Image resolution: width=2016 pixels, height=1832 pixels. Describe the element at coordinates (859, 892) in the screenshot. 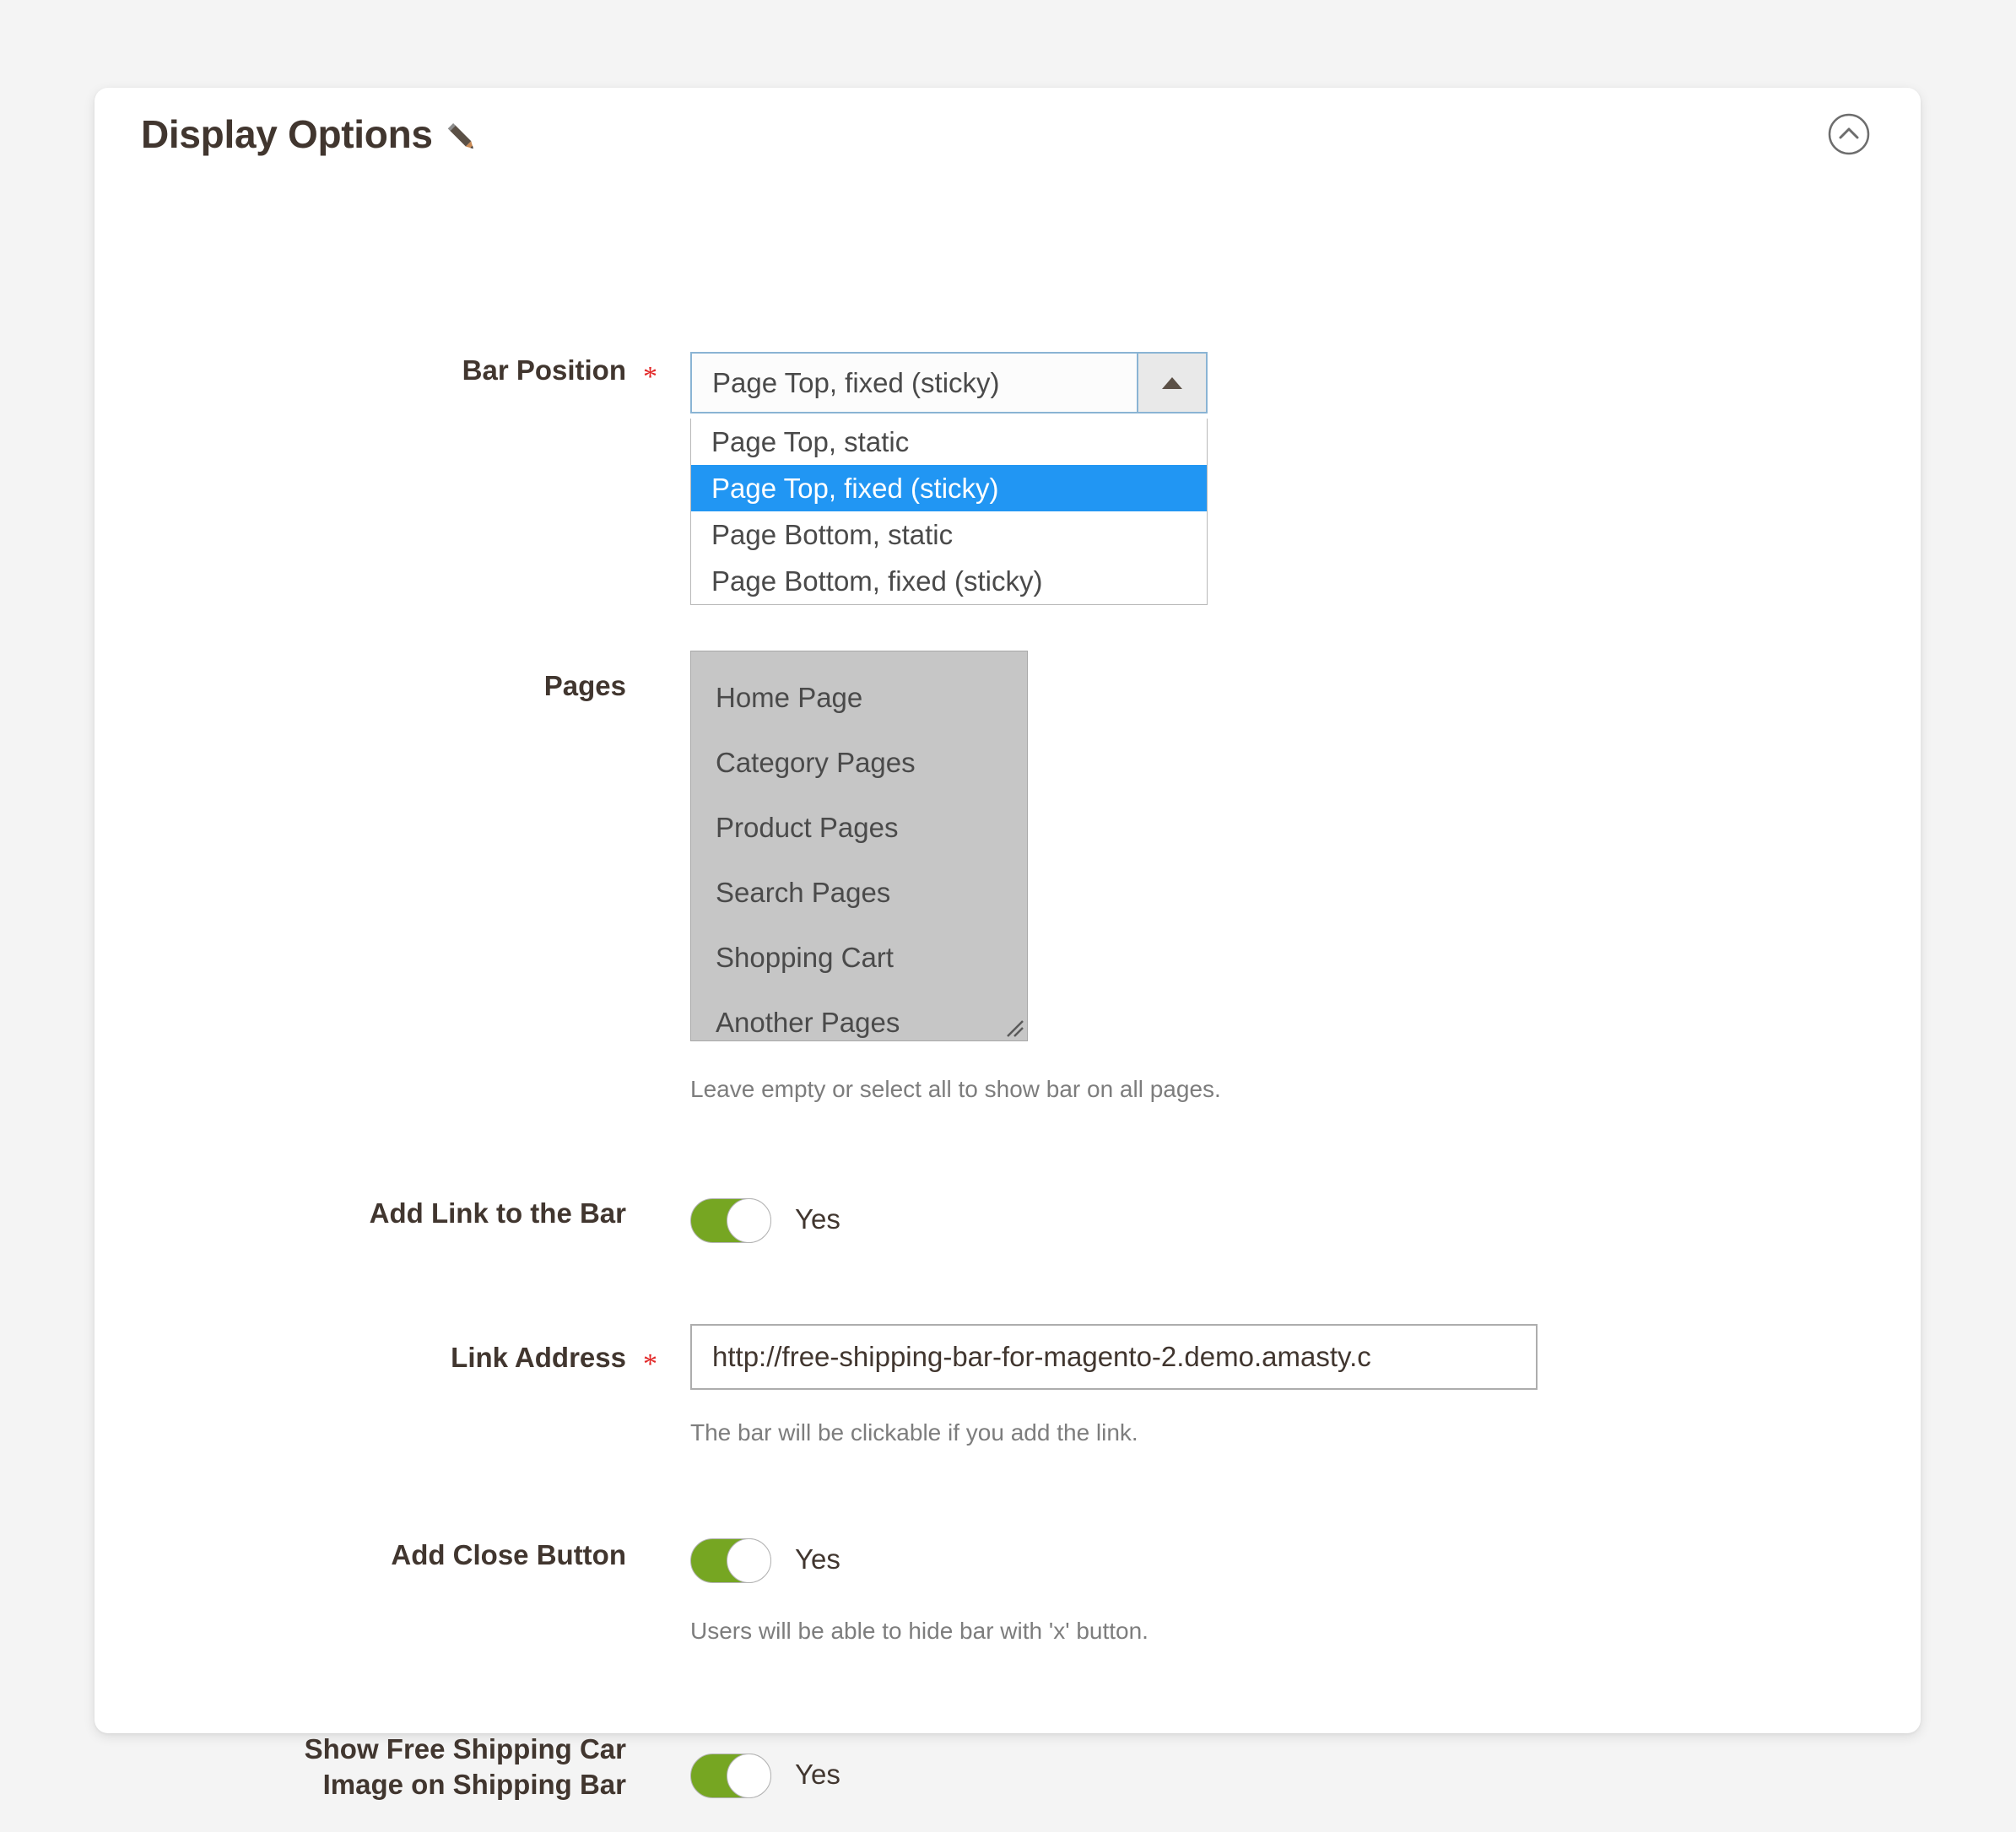

I see `list-item: Search Pages` at that location.